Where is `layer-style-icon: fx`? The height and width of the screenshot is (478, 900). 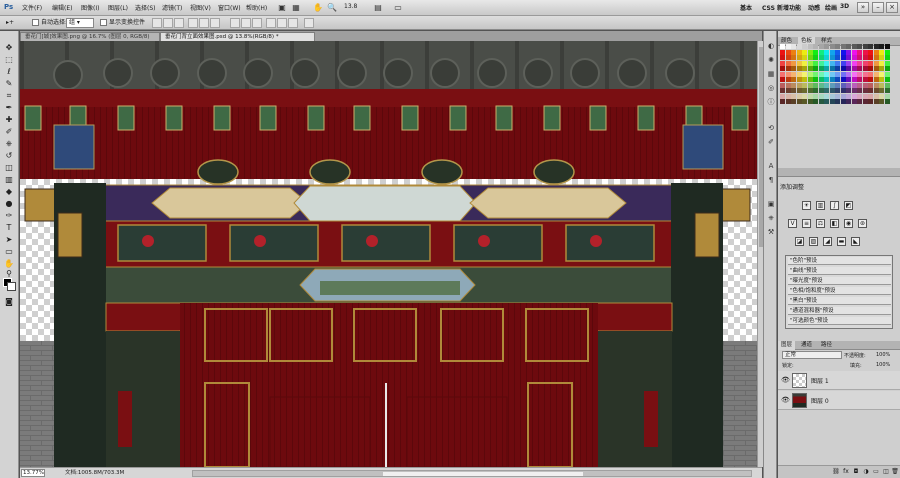
layer-style-icon: fx is located at coordinates (846, 472).